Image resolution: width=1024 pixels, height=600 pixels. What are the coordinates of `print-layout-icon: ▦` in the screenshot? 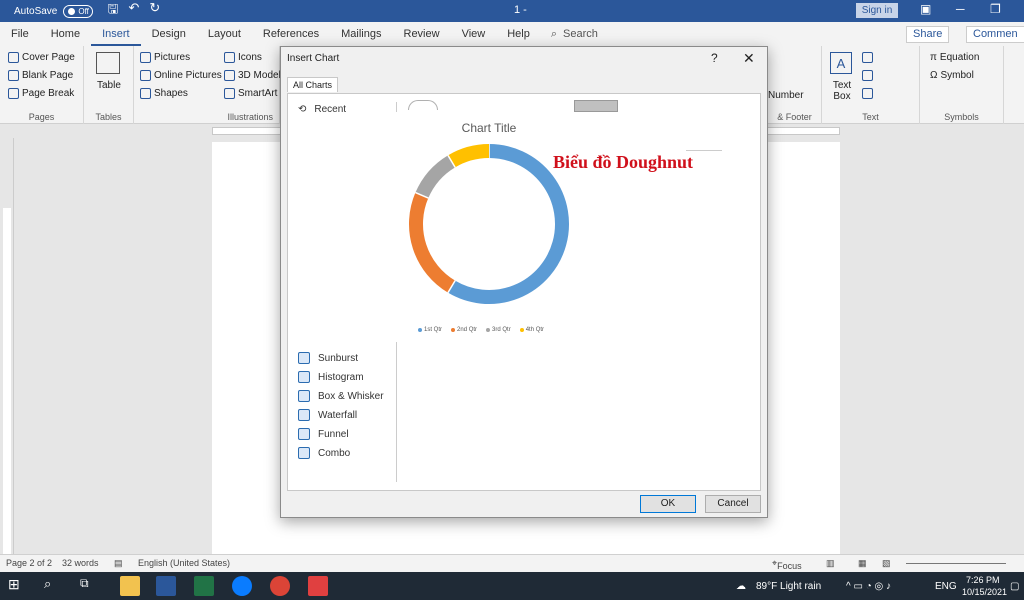 It's located at (862, 563).